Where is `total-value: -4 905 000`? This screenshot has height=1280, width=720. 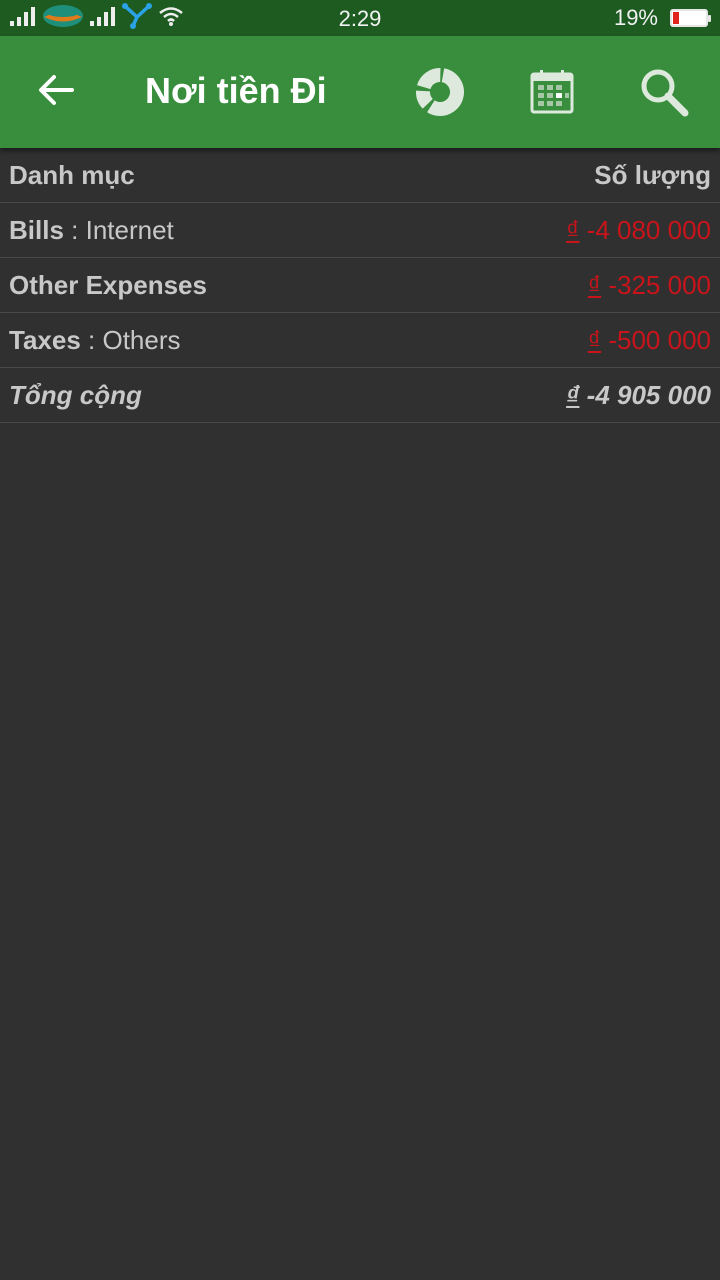
total-value: -4 905 000 is located at coordinates (645, 394).